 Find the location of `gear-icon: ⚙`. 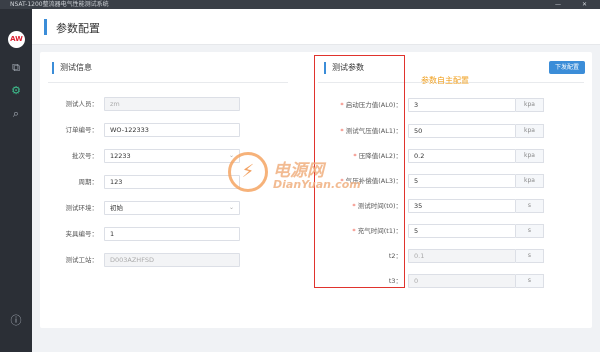

gear-icon: ⚙ is located at coordinates (16, 91).